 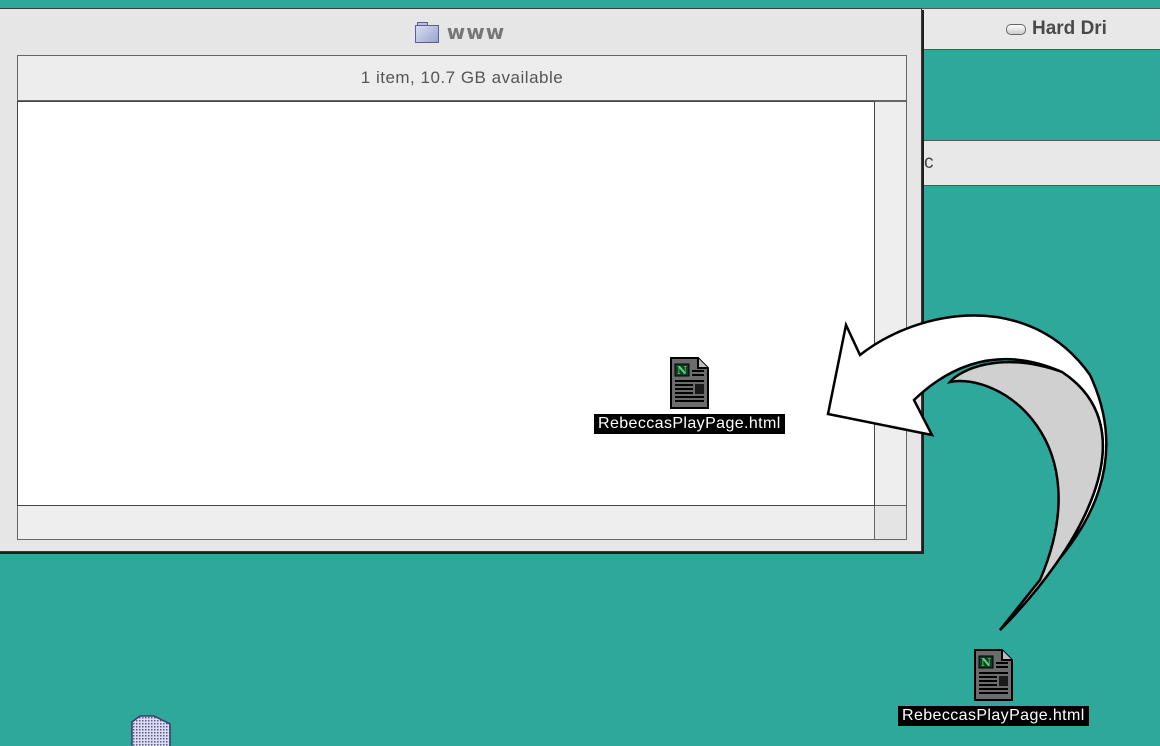 I want to click on desktop-file-name-label: RebeccasPlayPage.html, so click(x=993, y=716).